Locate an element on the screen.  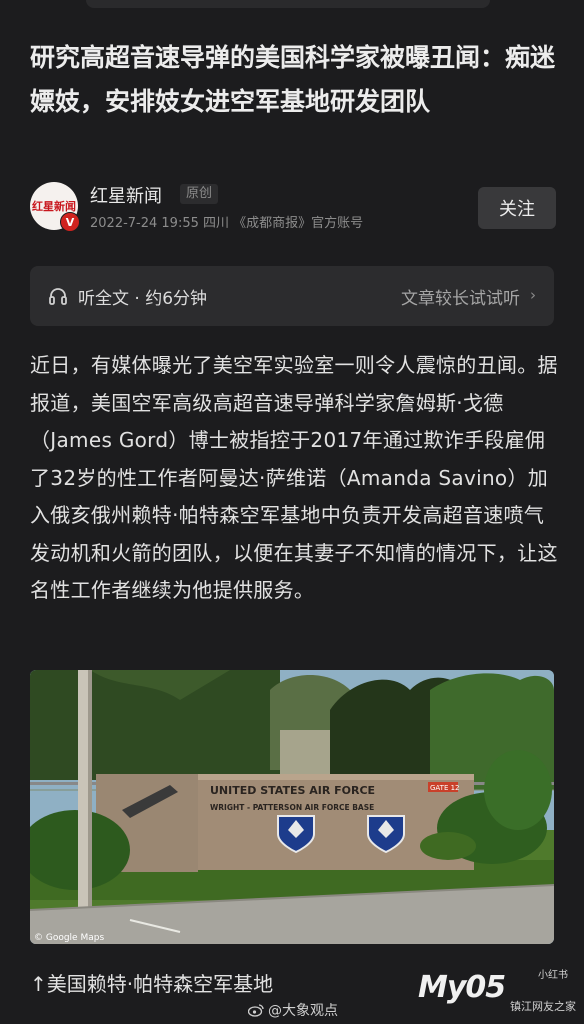
photo-credit: © Google Maps is located at coordinates (69, 938).